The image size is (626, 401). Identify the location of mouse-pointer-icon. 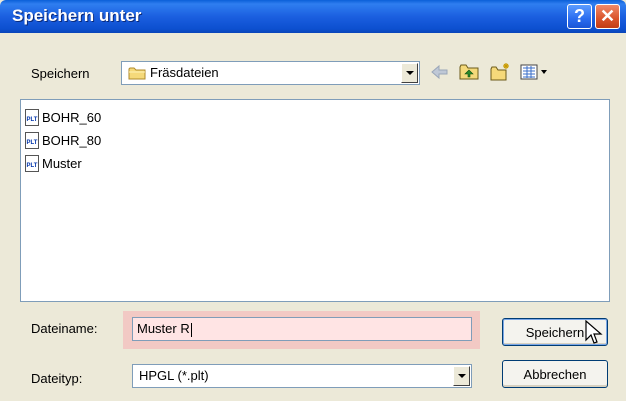
(594, 332).